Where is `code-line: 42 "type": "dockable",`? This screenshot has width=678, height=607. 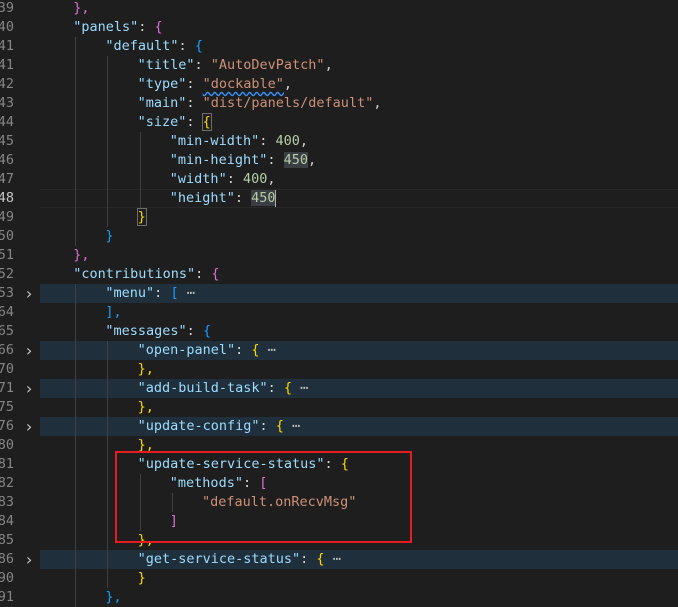
code-line: 42 "type": "dockable", is located at coordinates (339, 84).